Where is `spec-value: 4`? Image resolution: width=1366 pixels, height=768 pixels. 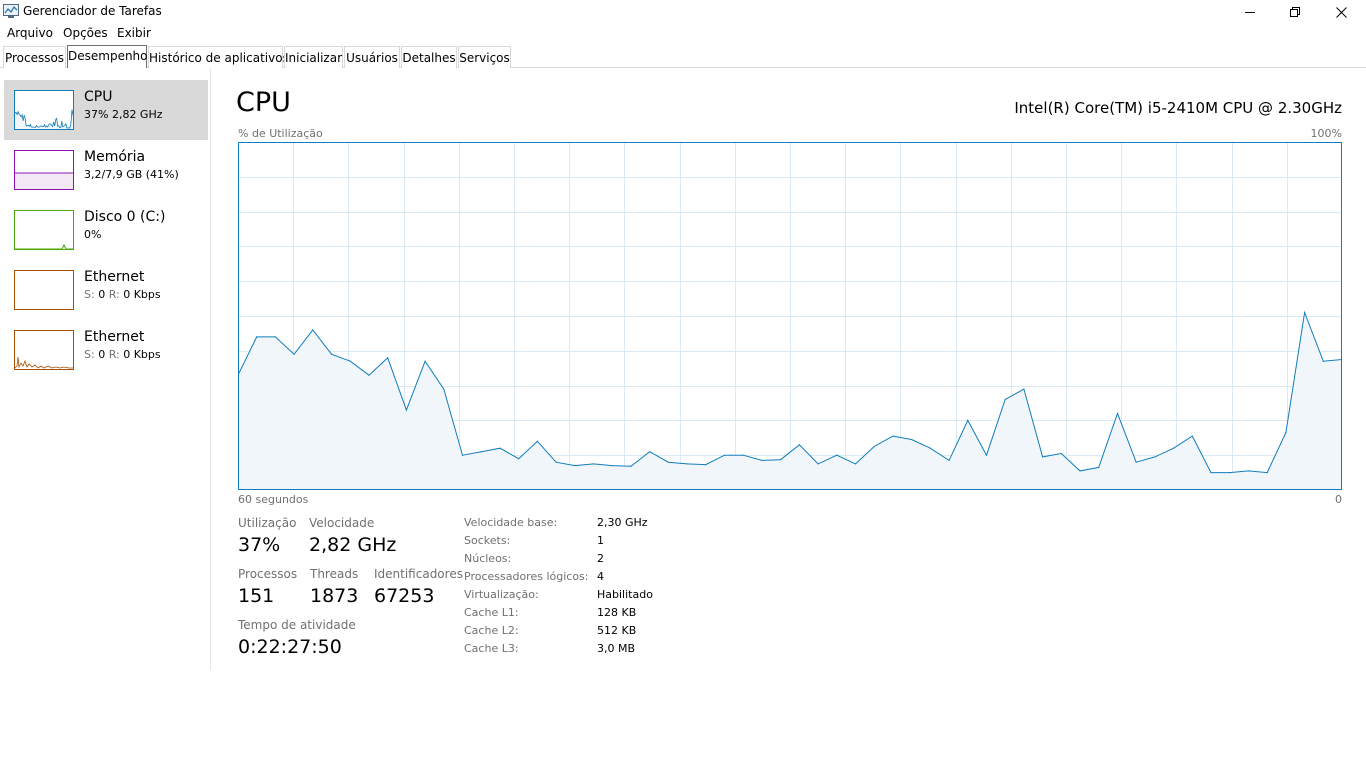
spec-value: 4 is located at coordinates (600, 576).